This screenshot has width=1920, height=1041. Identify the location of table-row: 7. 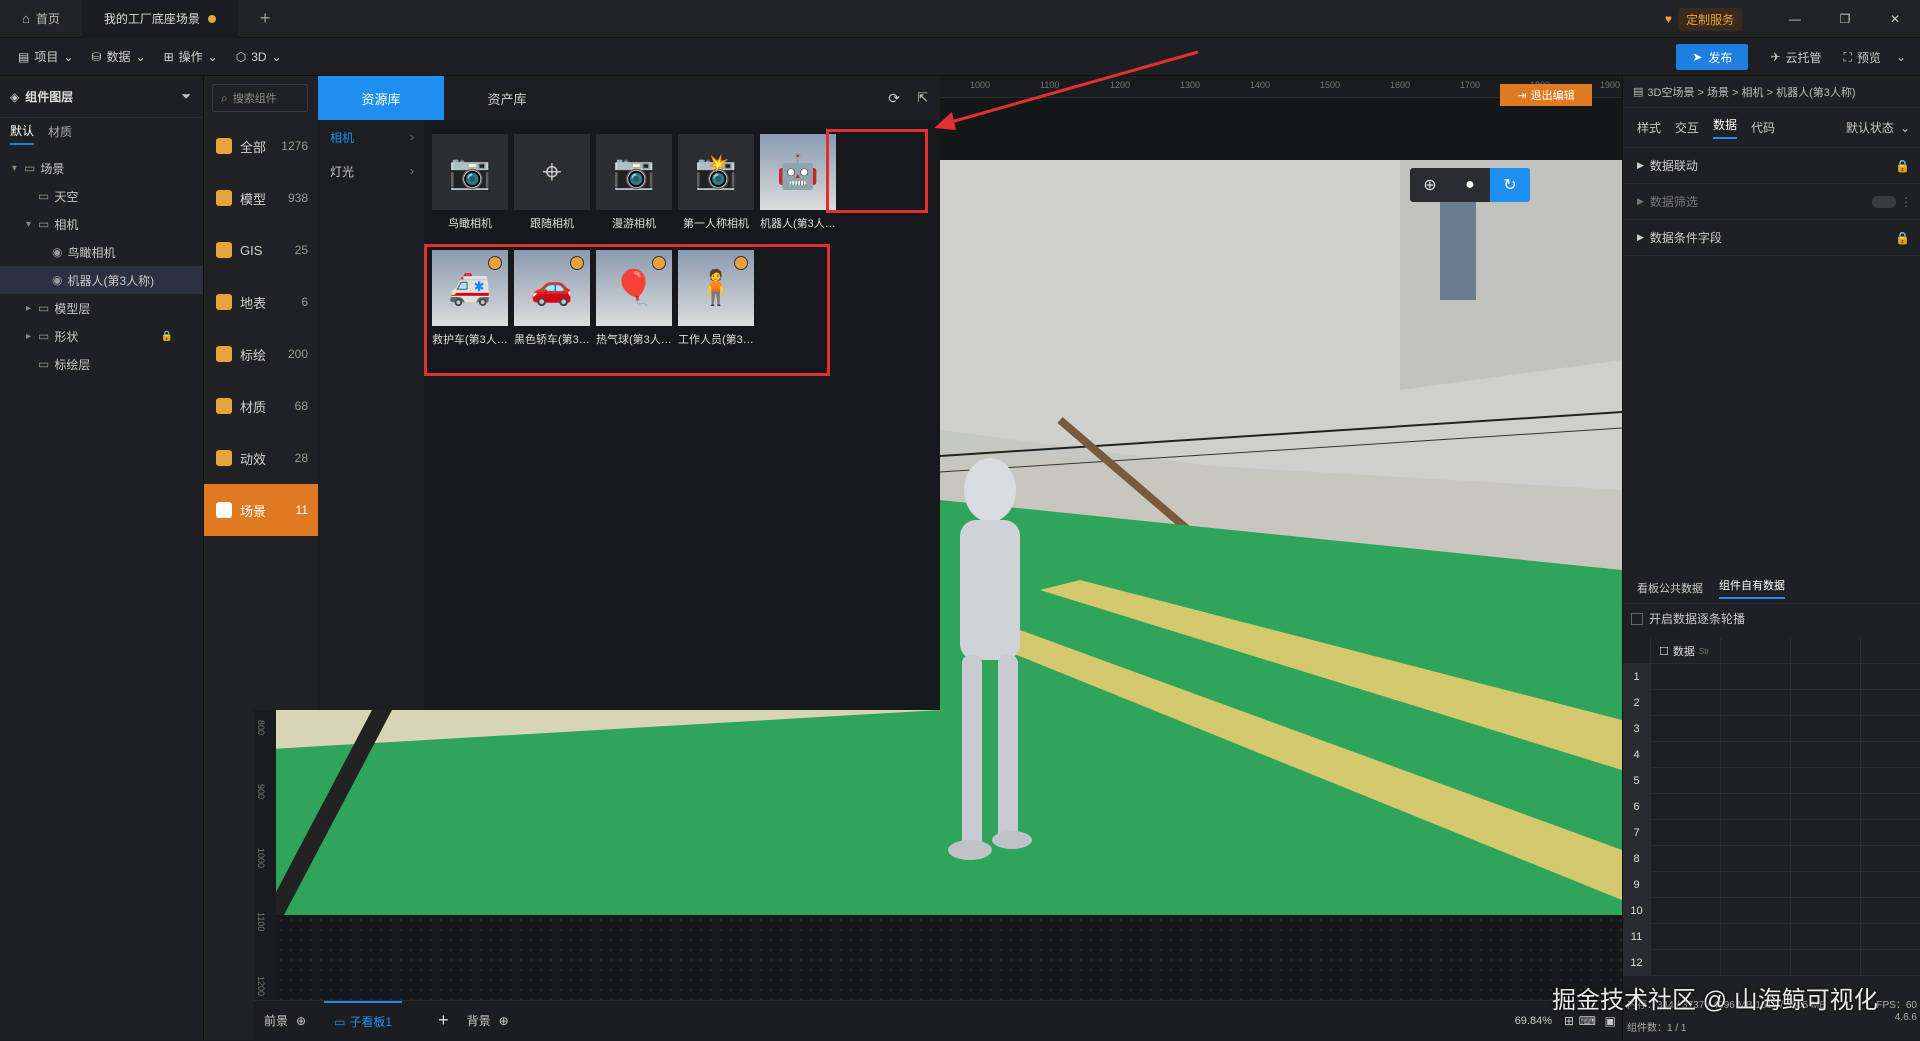
(1771, 833).